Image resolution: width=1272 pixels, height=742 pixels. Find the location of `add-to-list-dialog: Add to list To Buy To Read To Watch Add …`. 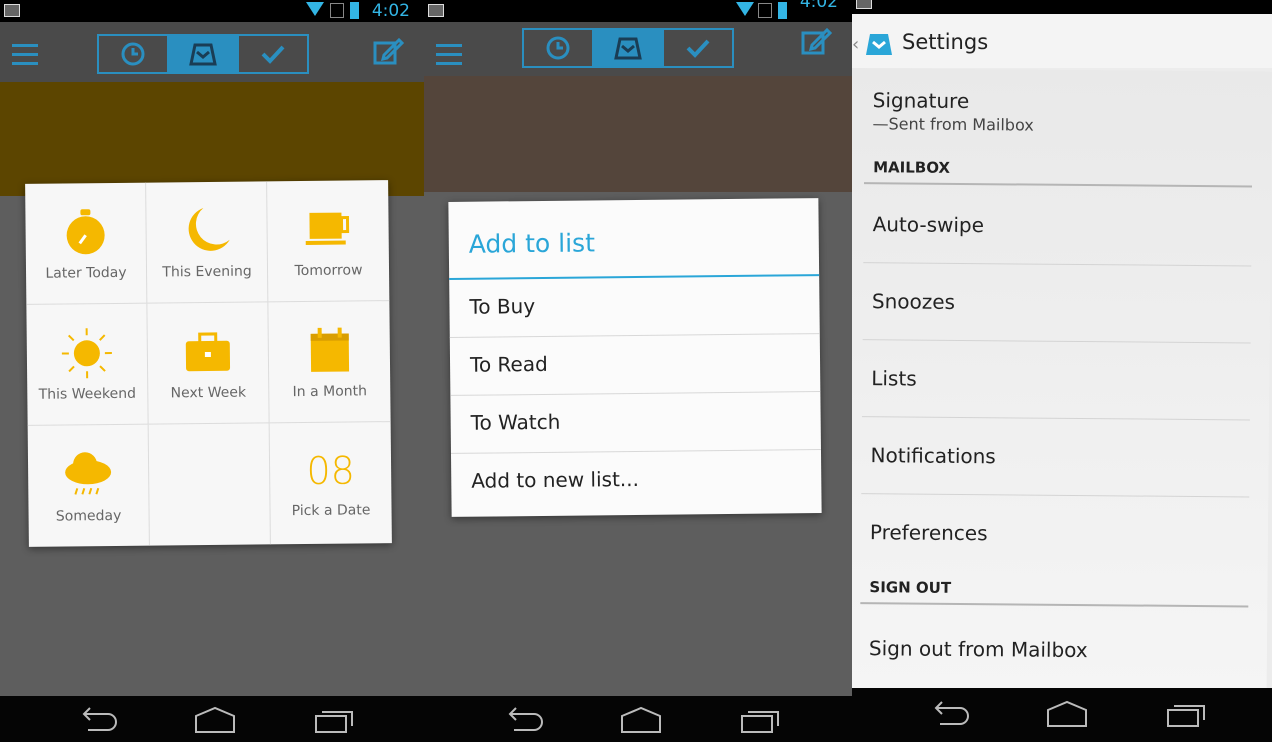

add-to-list-dialog: Add to list To Buy To Read To Watch Add … is located at coordinates (635, 357).